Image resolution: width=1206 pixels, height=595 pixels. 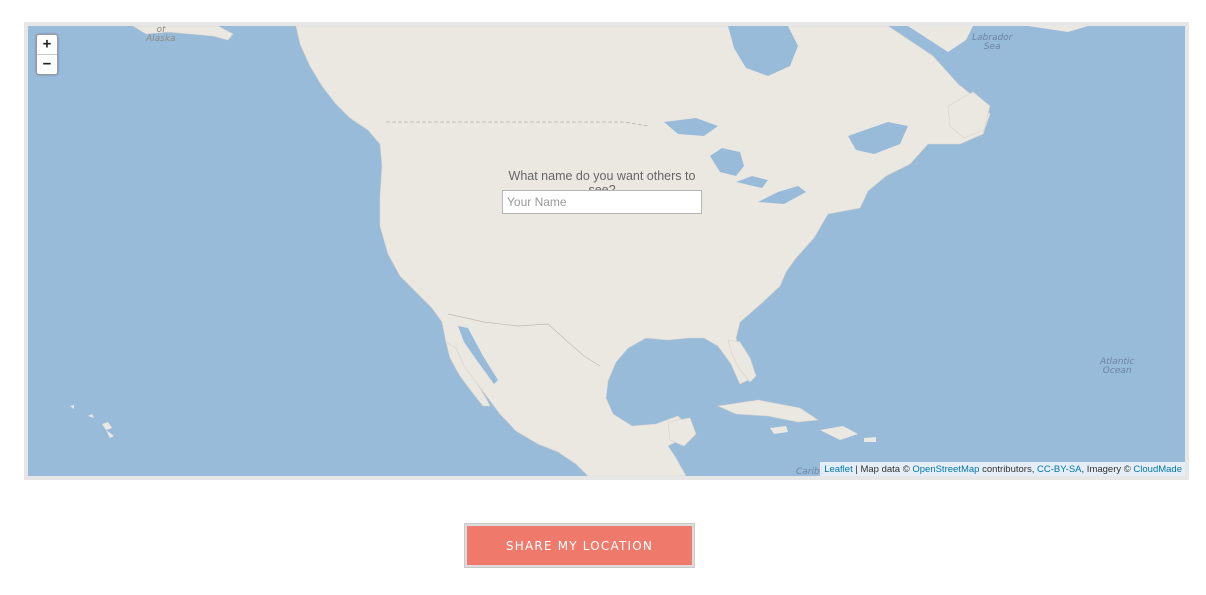 I want to click on osm-link: OpenStreetMap, so click(x=945, y=469).